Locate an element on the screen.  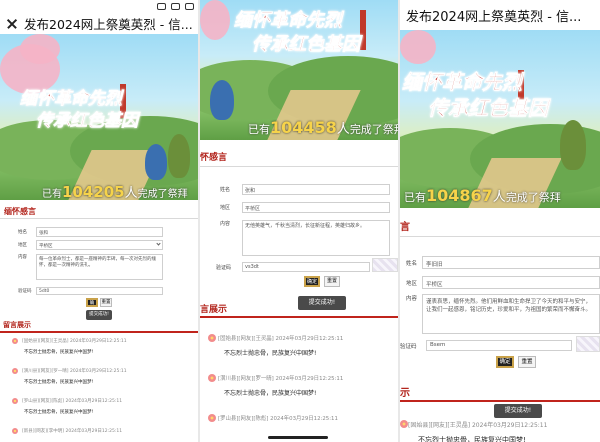
signal-icon is located at coordinates (161, 6).